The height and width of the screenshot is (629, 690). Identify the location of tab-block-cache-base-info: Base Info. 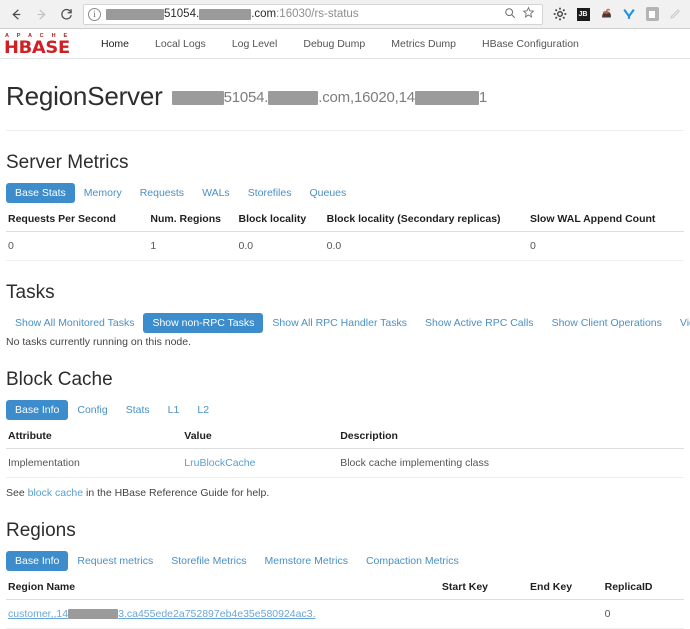
(37, 410).